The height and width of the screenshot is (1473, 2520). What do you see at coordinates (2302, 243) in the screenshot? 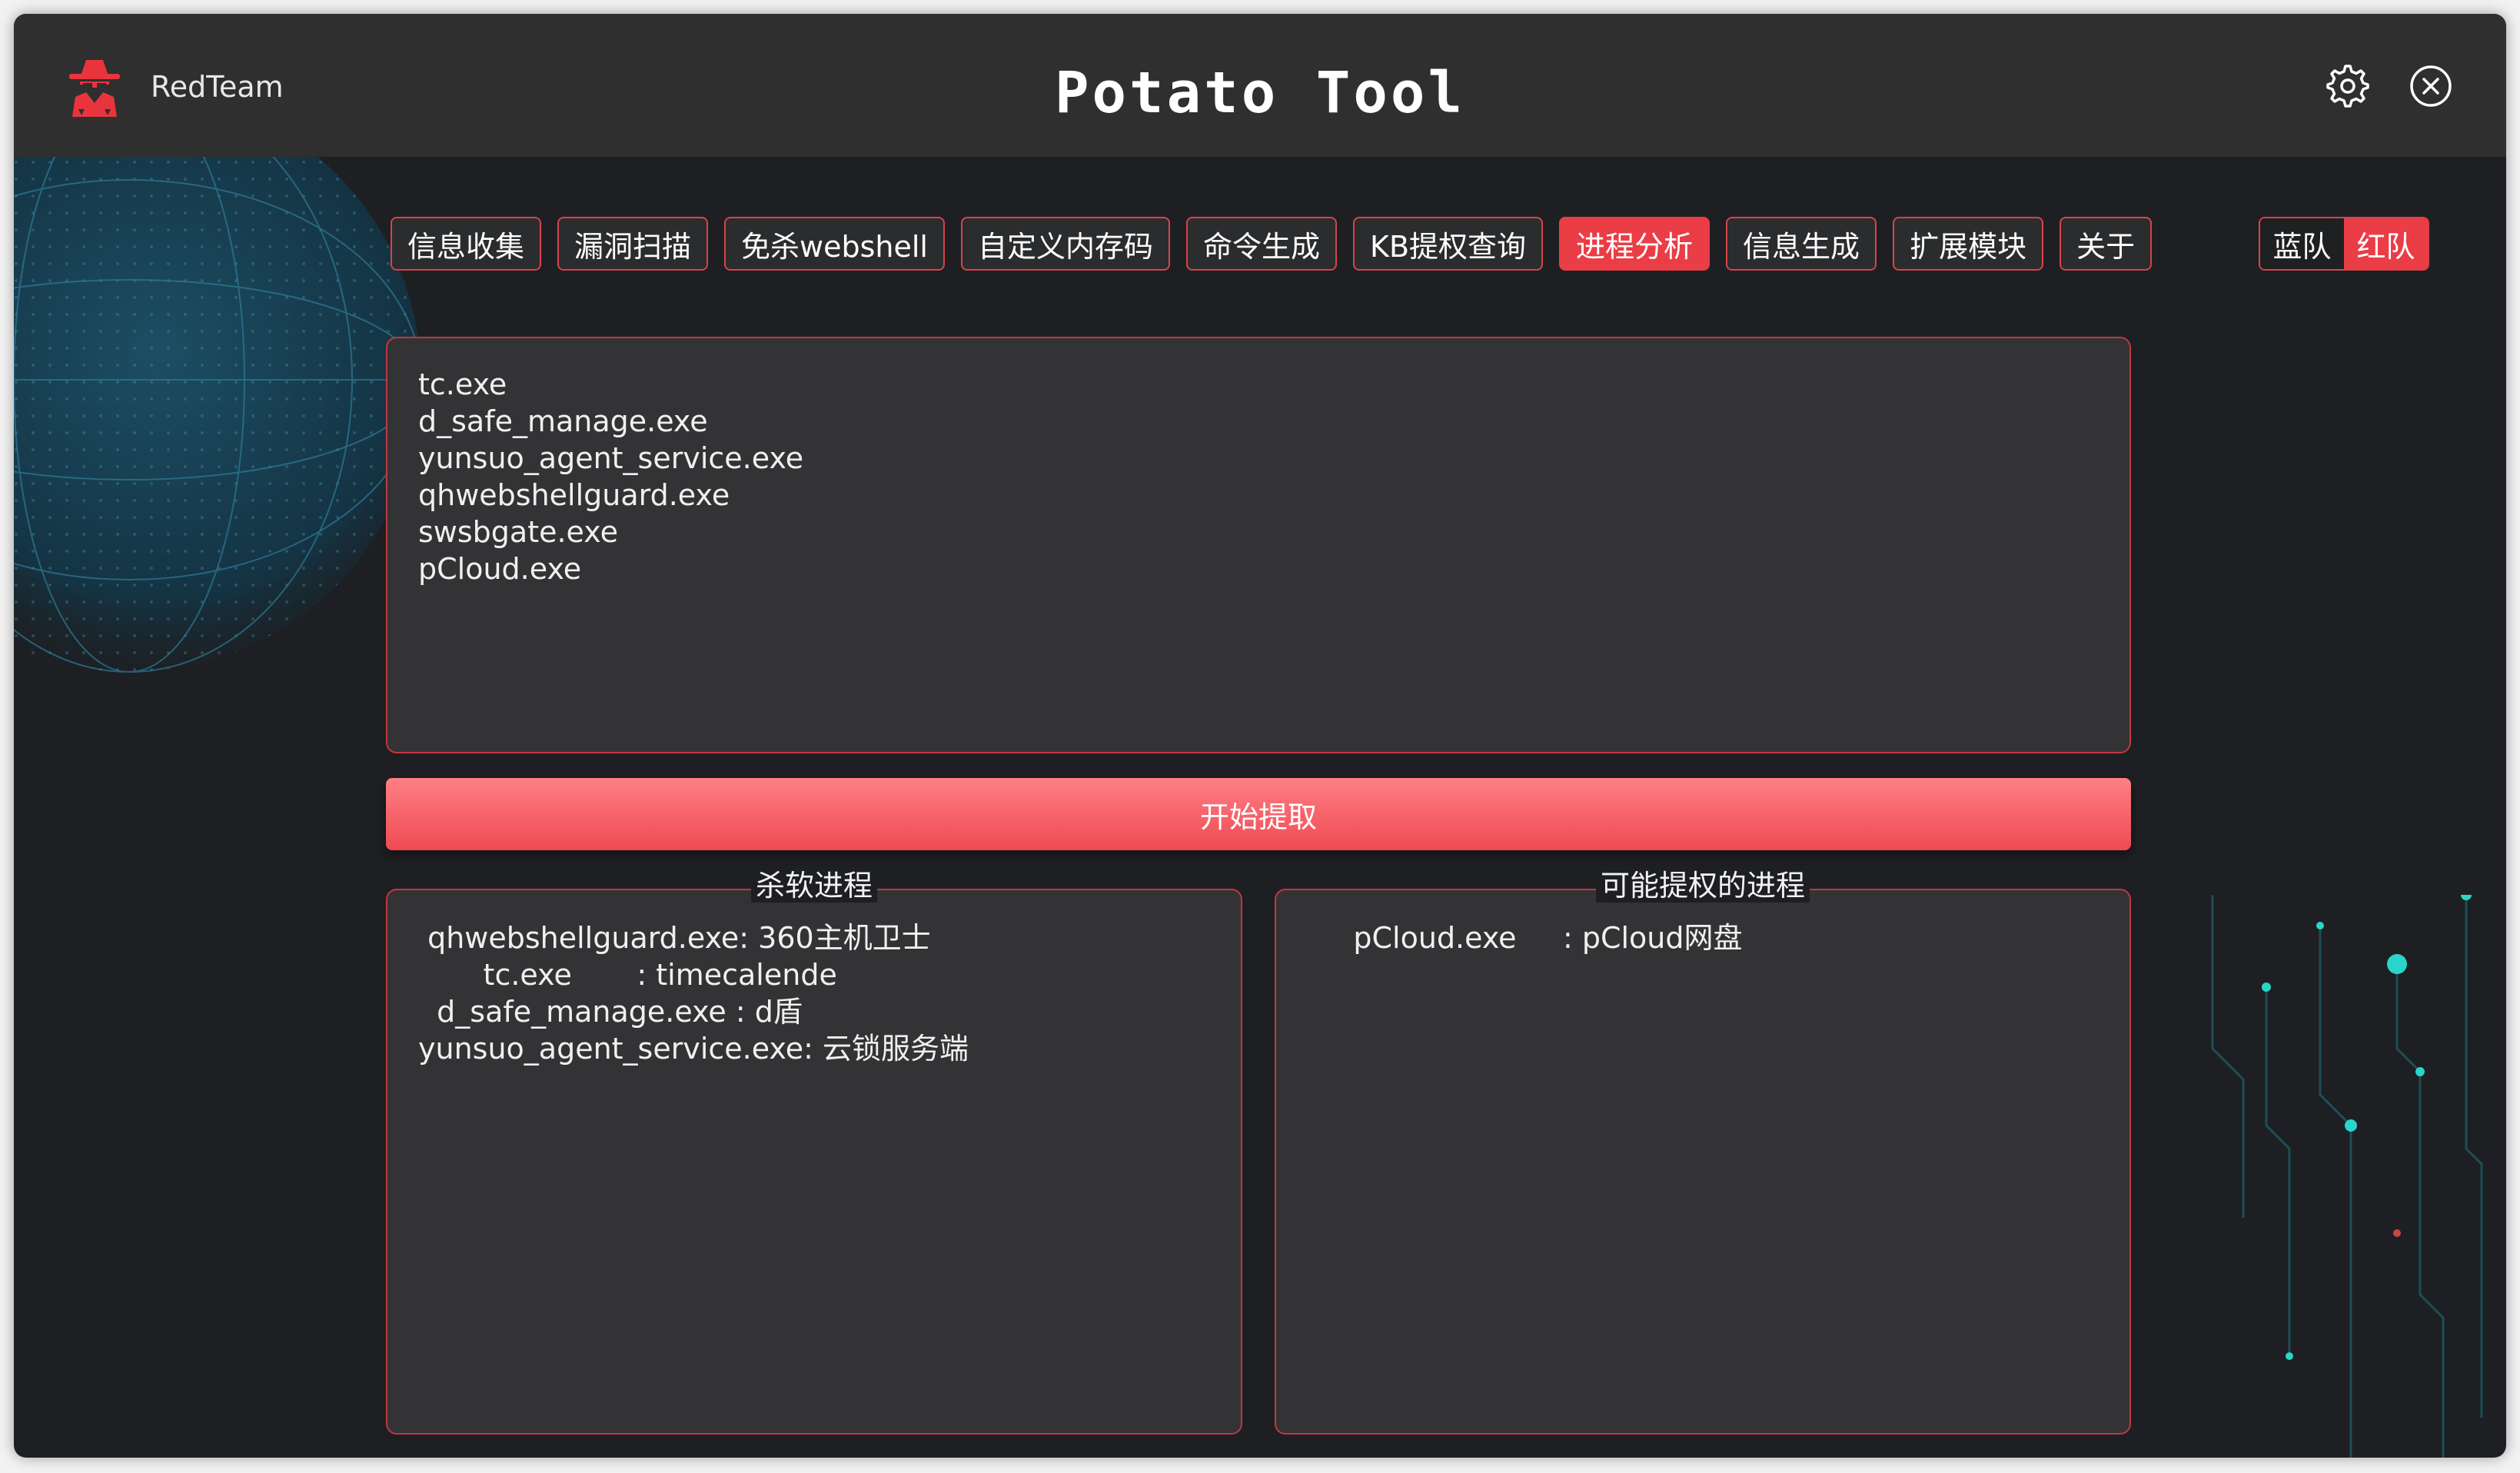
I see `team-option-blue: 蓝队` at bounding box center [2302, 243].